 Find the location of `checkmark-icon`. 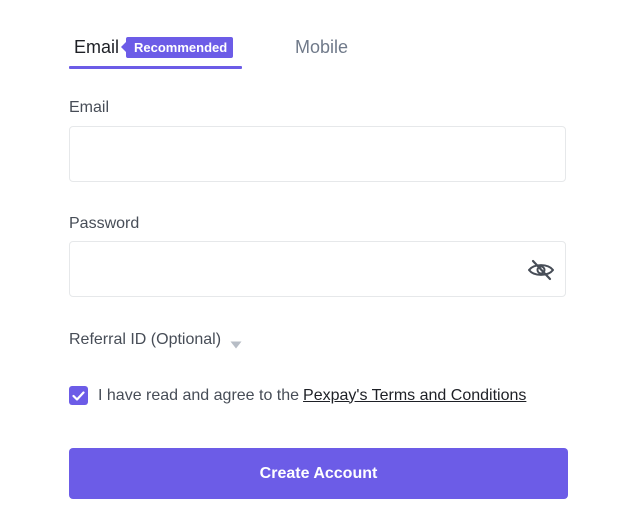

checkmark-icon is located at coordinates (78, 395).